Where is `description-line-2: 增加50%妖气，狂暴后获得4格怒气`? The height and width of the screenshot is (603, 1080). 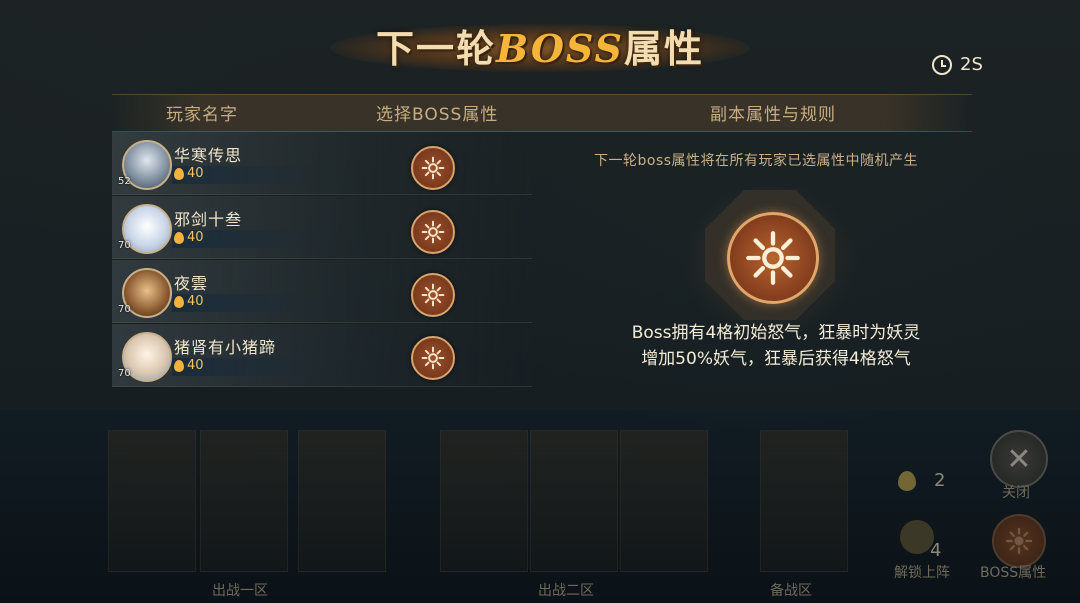 description-line-2: 增加50%妖气，狂暴后获得4格怒气 is located at coordinates (776, 359).